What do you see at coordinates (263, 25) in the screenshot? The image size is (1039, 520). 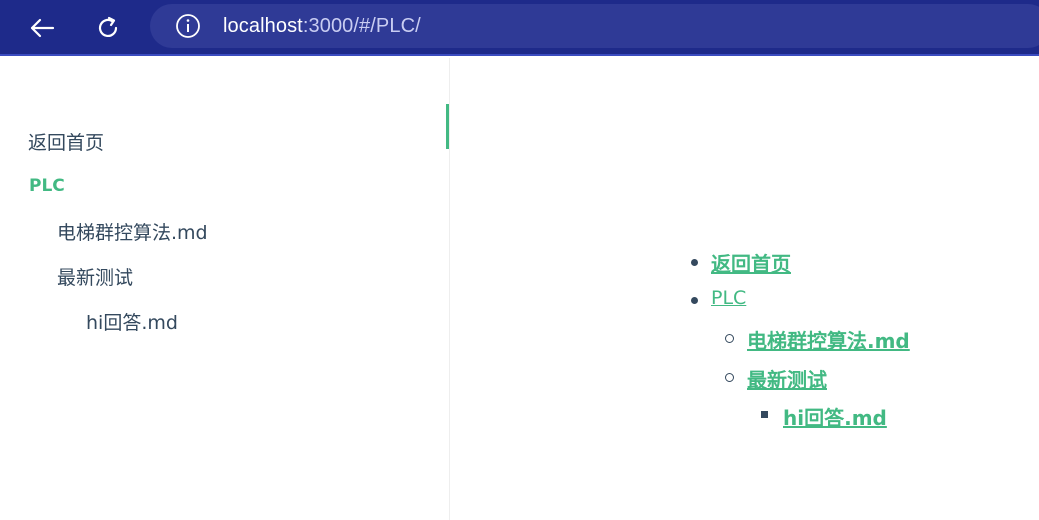 I see `url-host: localhost` at bounding box center [263, 25].